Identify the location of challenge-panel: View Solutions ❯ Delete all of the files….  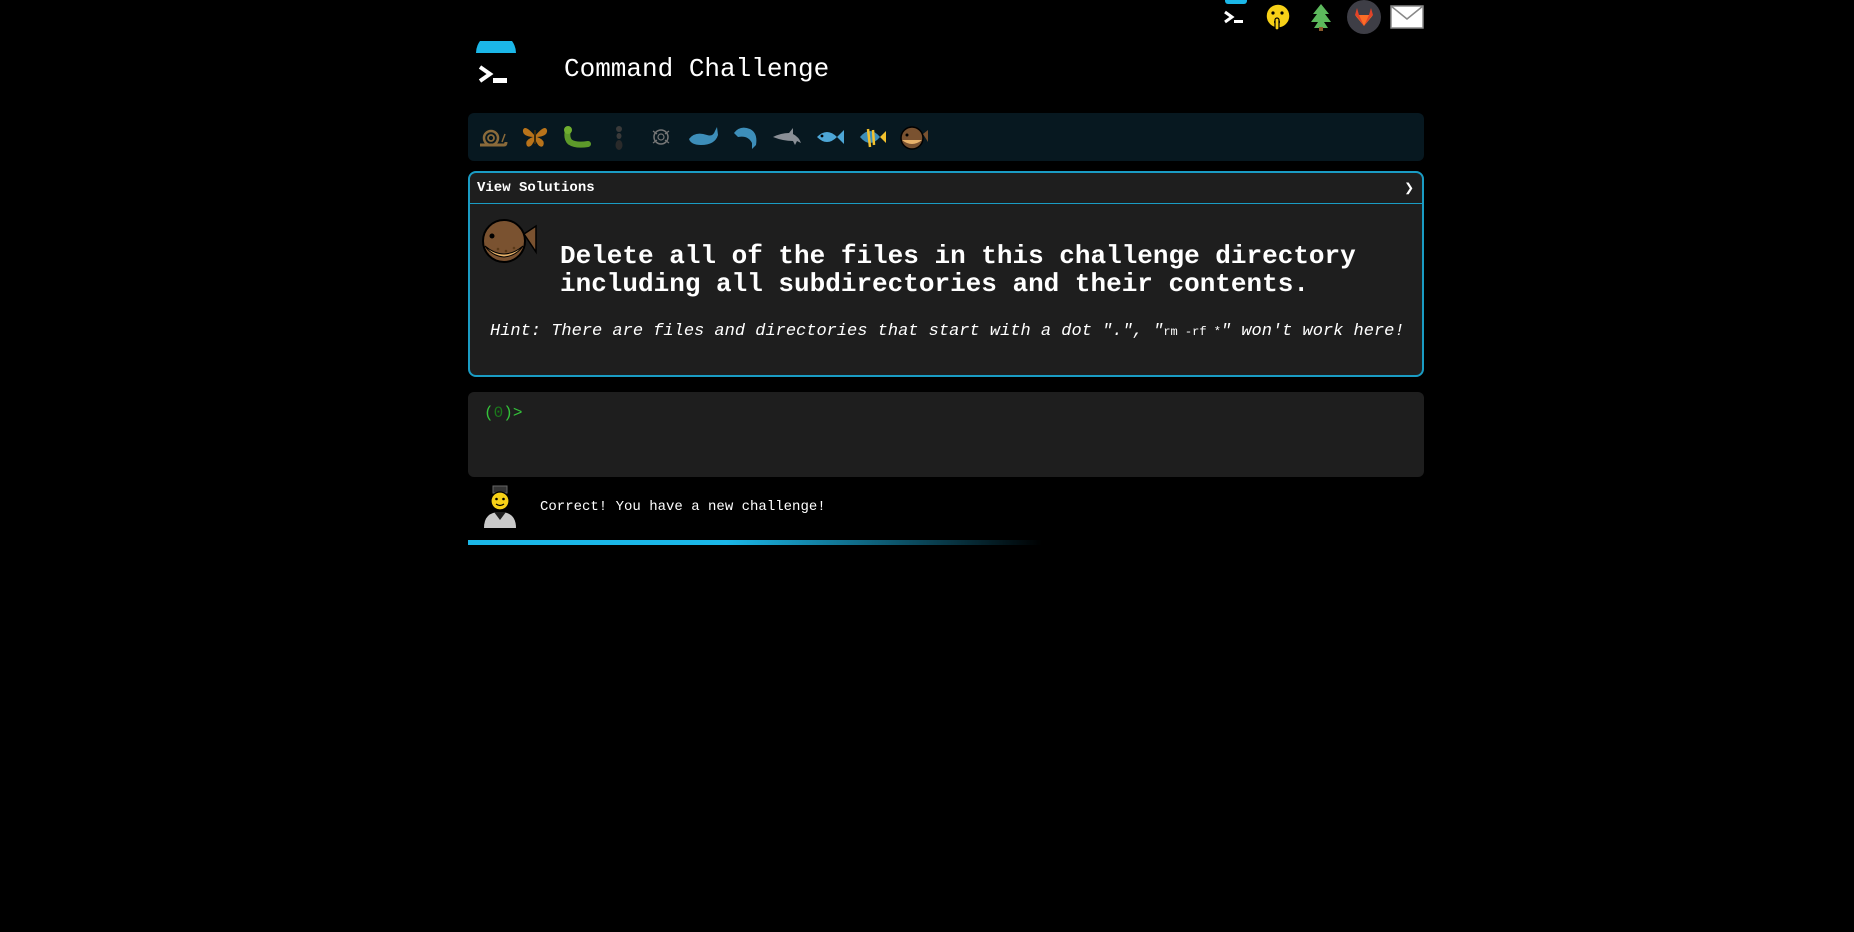
(946, 274).